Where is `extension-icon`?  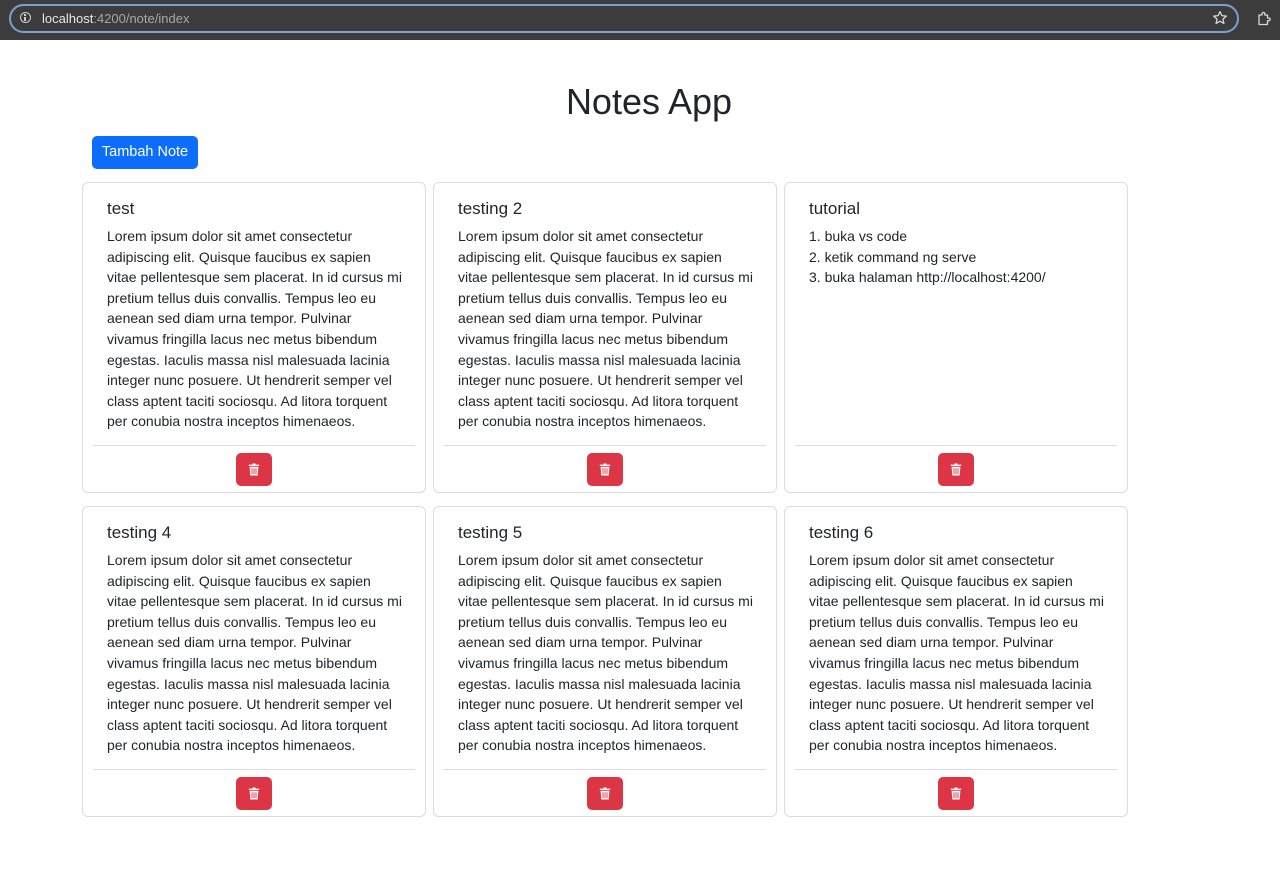 extension-icon is located at coordinates (1264, 19).